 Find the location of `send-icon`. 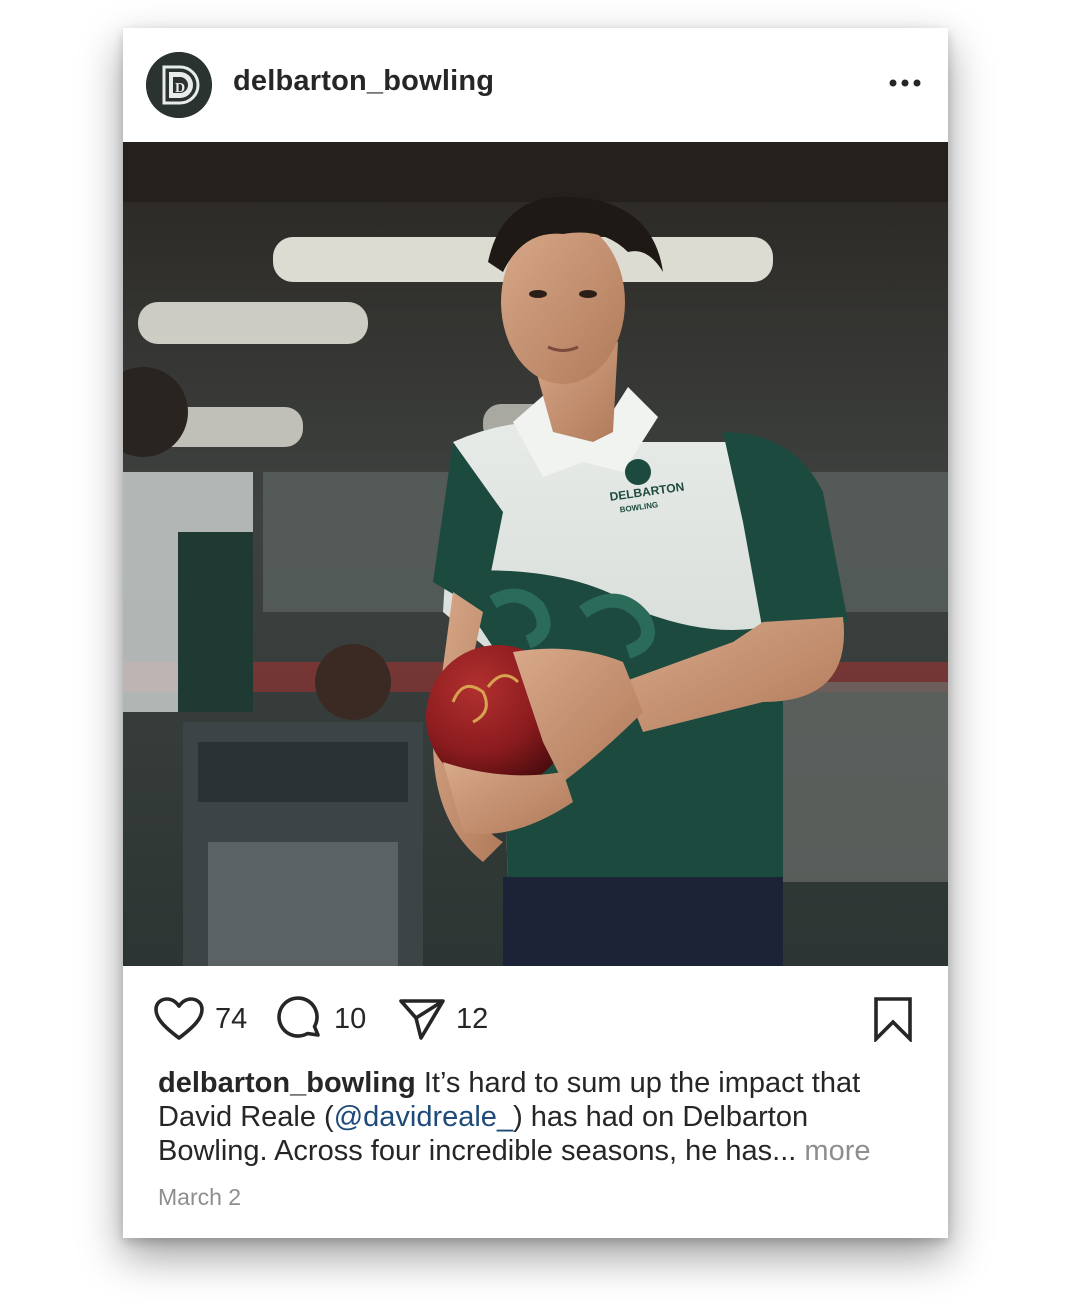

send-icon is located at coordinates (422, 1019).